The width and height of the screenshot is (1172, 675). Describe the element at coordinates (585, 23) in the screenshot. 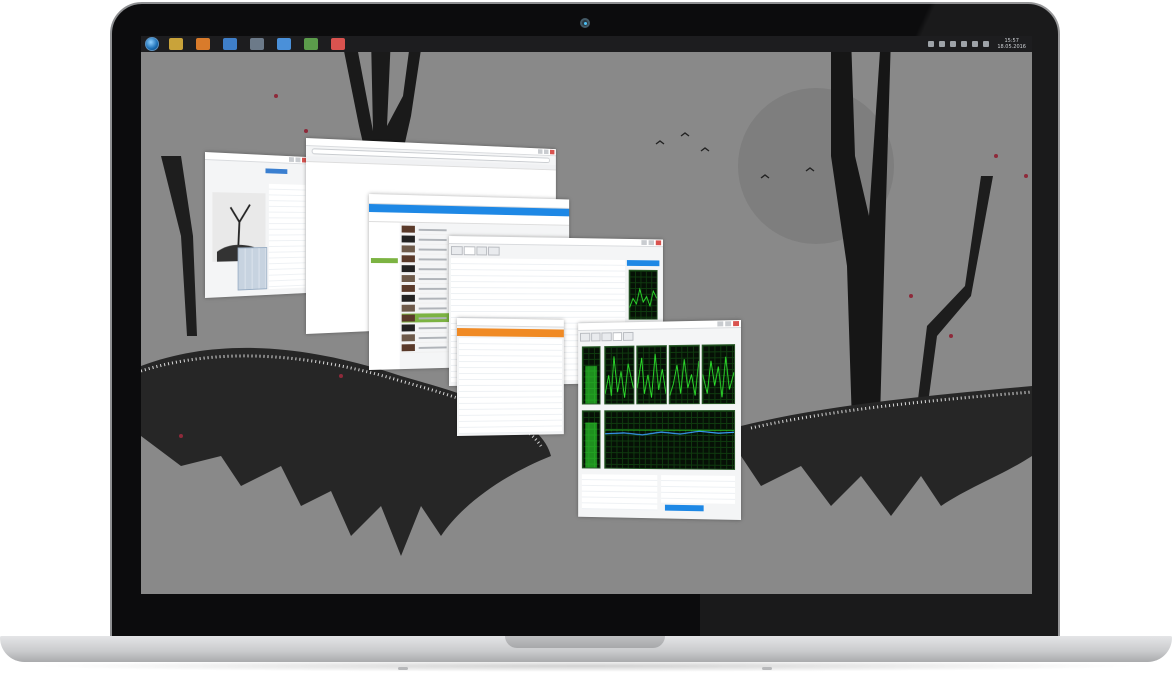

I see `camera-icon` at that location.